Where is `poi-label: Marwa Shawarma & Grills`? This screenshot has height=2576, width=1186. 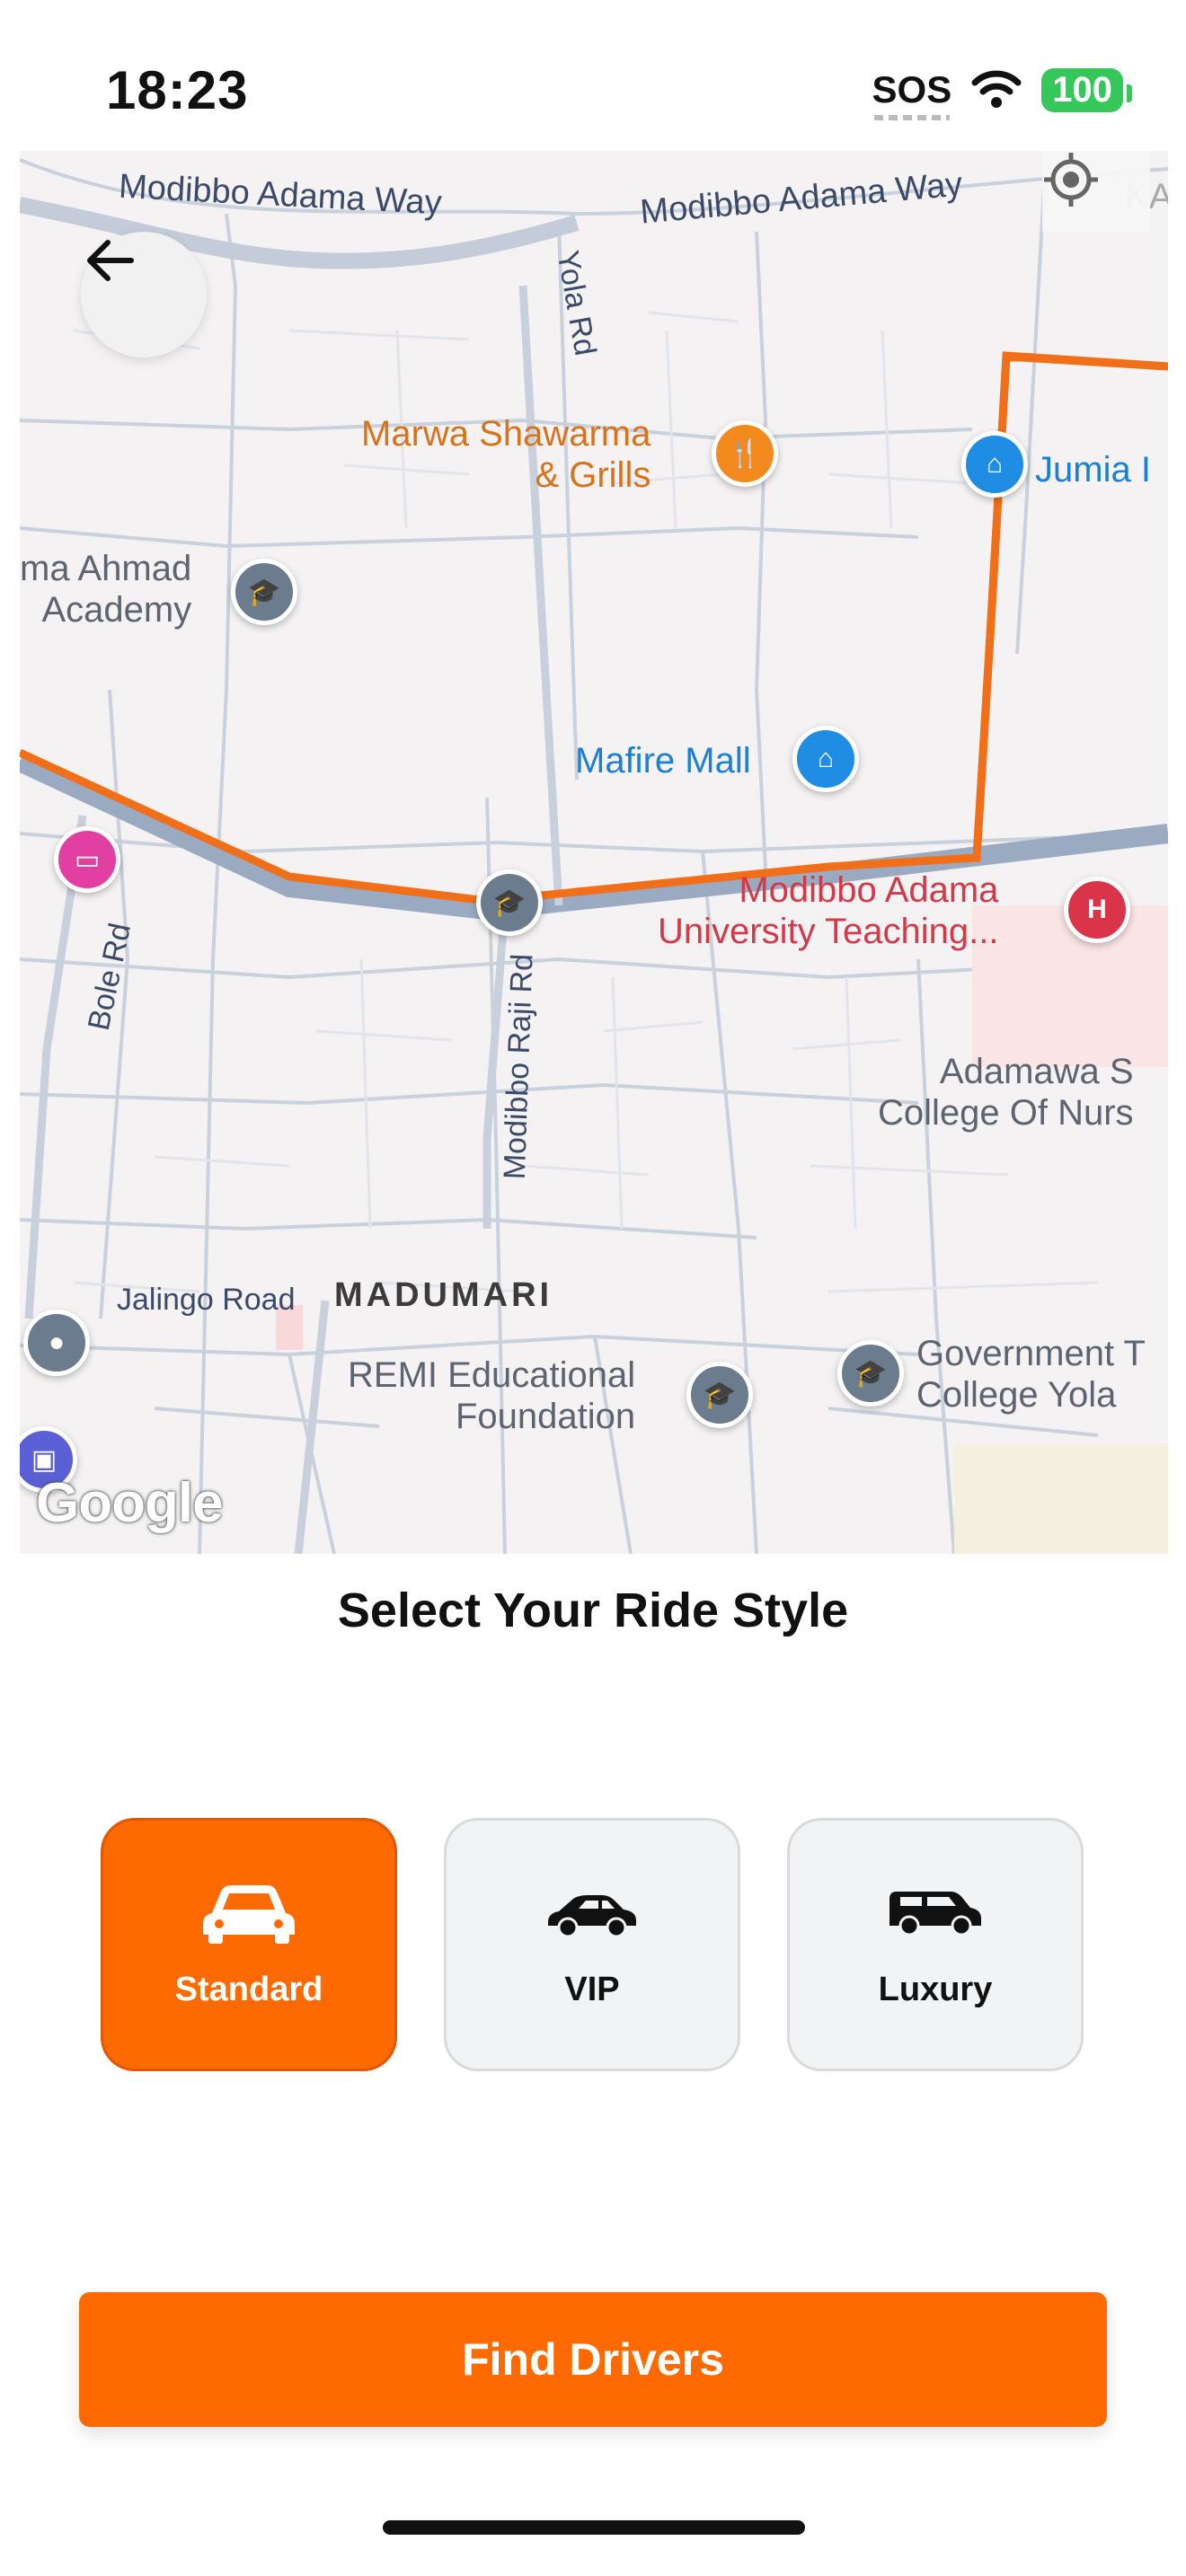
poi-label: Marwa Shawarma & Grills is located at coordinates (506, 454).